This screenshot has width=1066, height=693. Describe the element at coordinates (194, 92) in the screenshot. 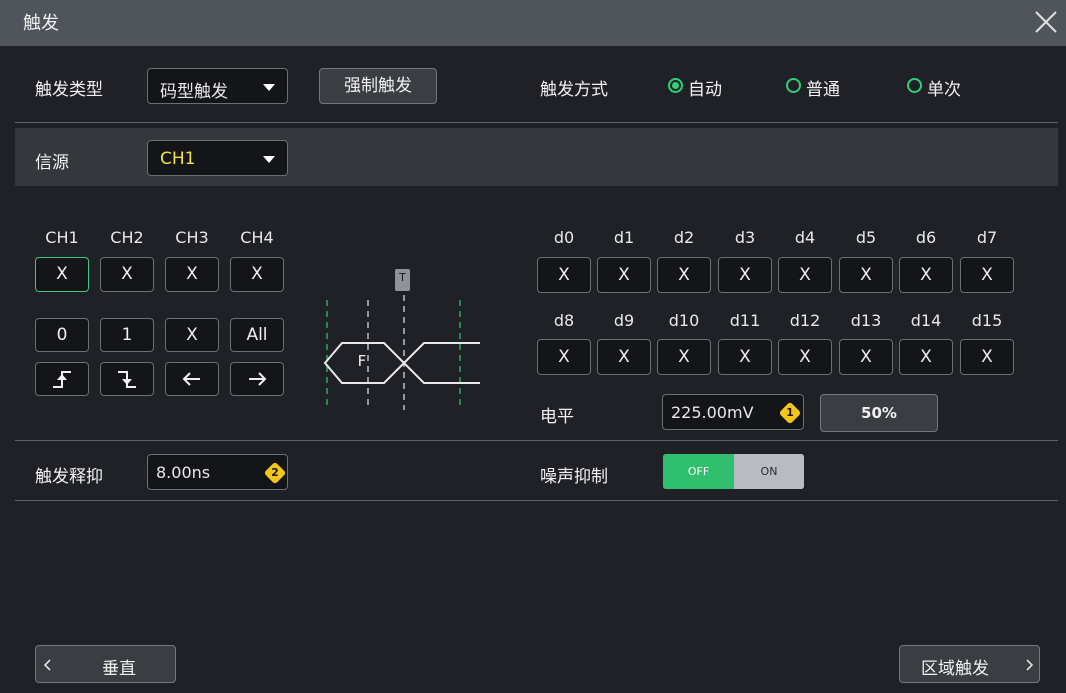

I see `trigger-type-value: 码型触发` at that location.